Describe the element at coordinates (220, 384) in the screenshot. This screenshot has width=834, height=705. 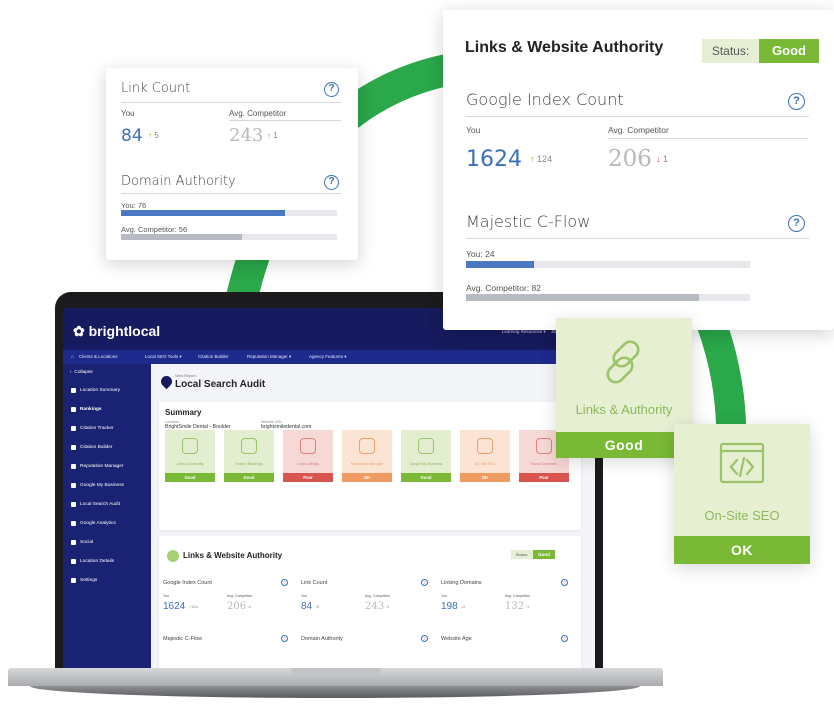
I see `page-title: Local Search Audit` at that location.